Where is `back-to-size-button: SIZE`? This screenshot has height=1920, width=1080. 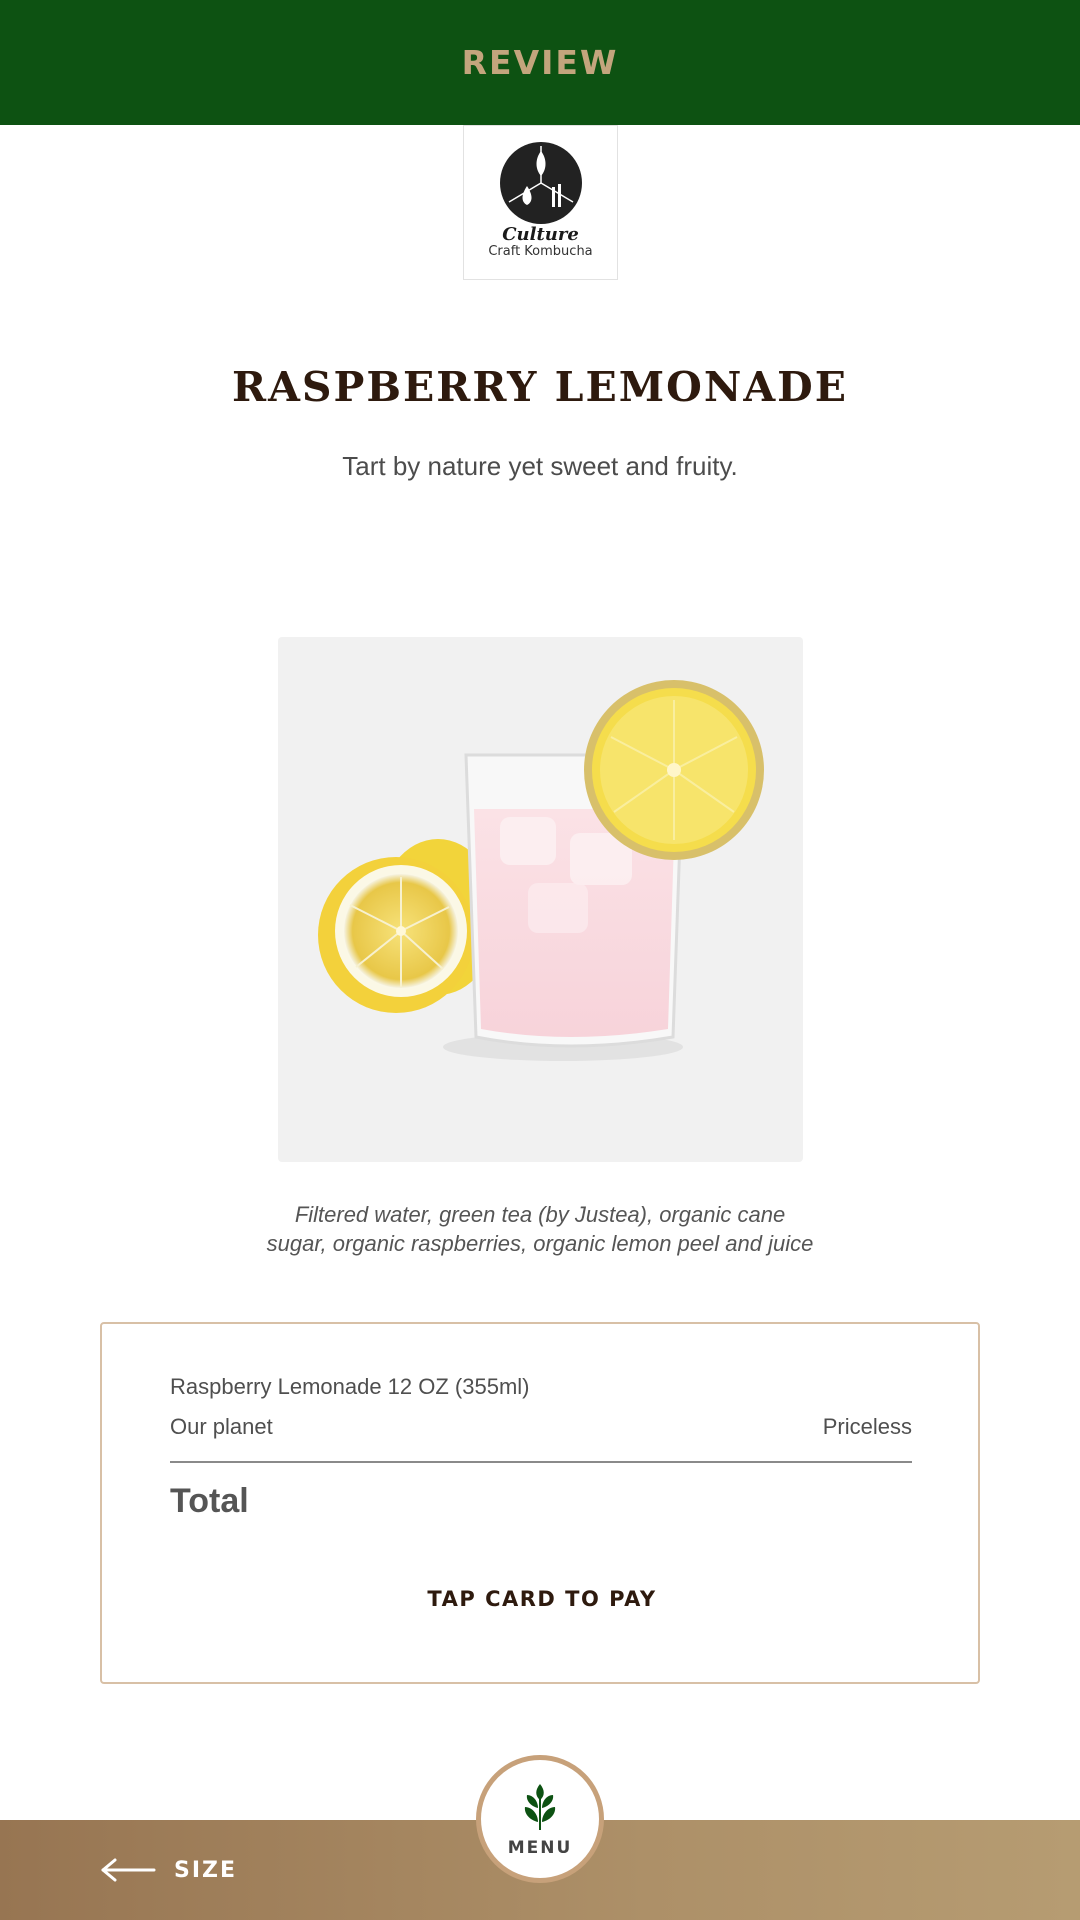 back-to-size-button: SIZE is located at coordinates (168, 1870).